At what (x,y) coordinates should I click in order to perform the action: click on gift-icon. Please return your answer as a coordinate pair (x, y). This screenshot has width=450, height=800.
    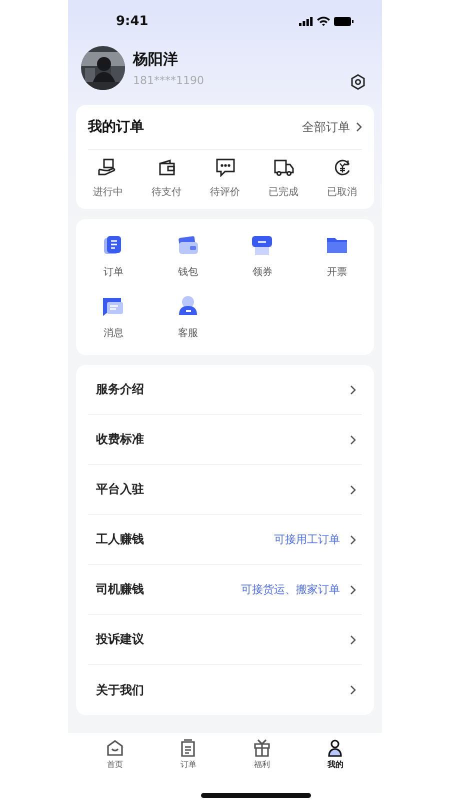
    Looking at the image, I should click on (261, 748).